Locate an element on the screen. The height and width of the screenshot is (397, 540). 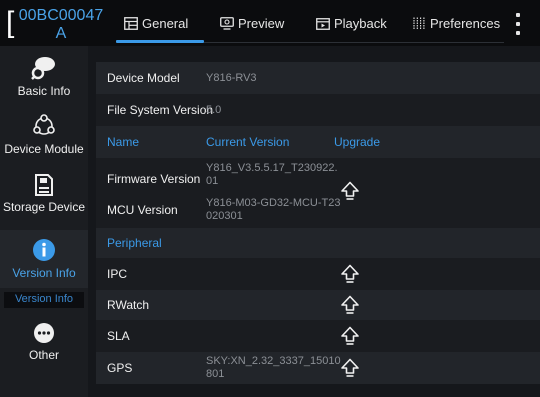
bracket-left: [ is located at coordinates (10, 22).